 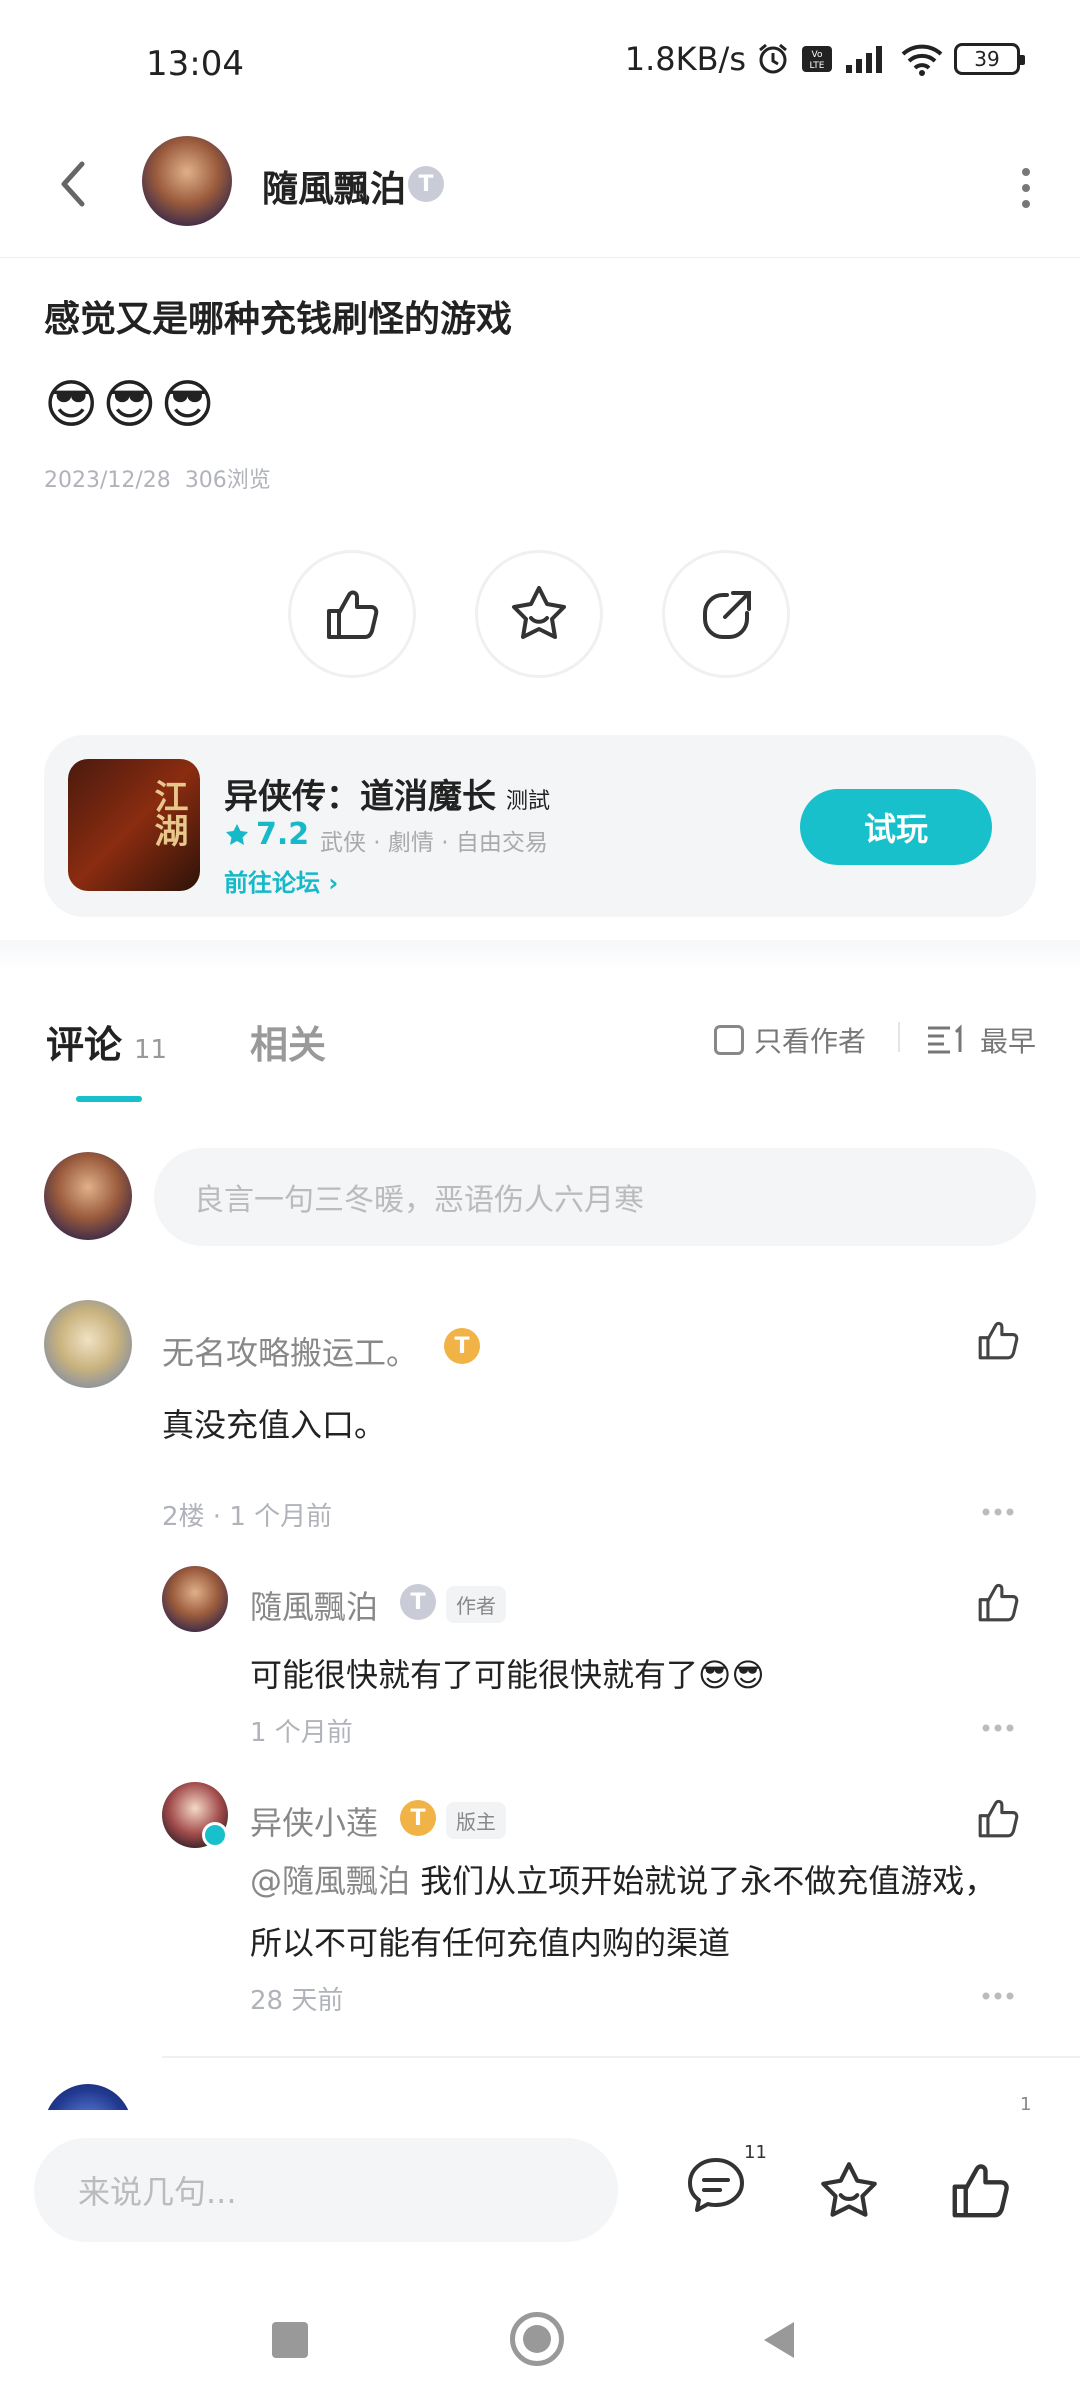 What do you see at coordinates (237, 834) in the screenshot?
I see `rating-star-icon` at bounding box center [237, 834].